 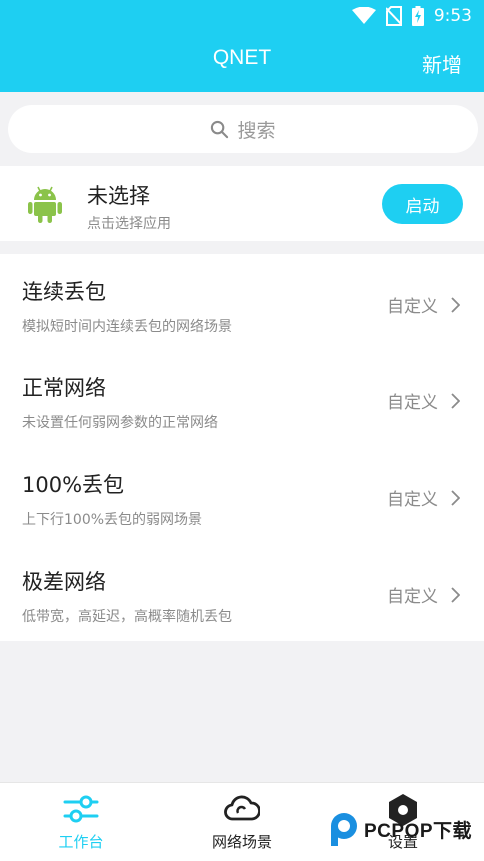 I want to click on scenario-desc: 模拟短时间内连续丢包的网络场景, so click(x=127, y=327).